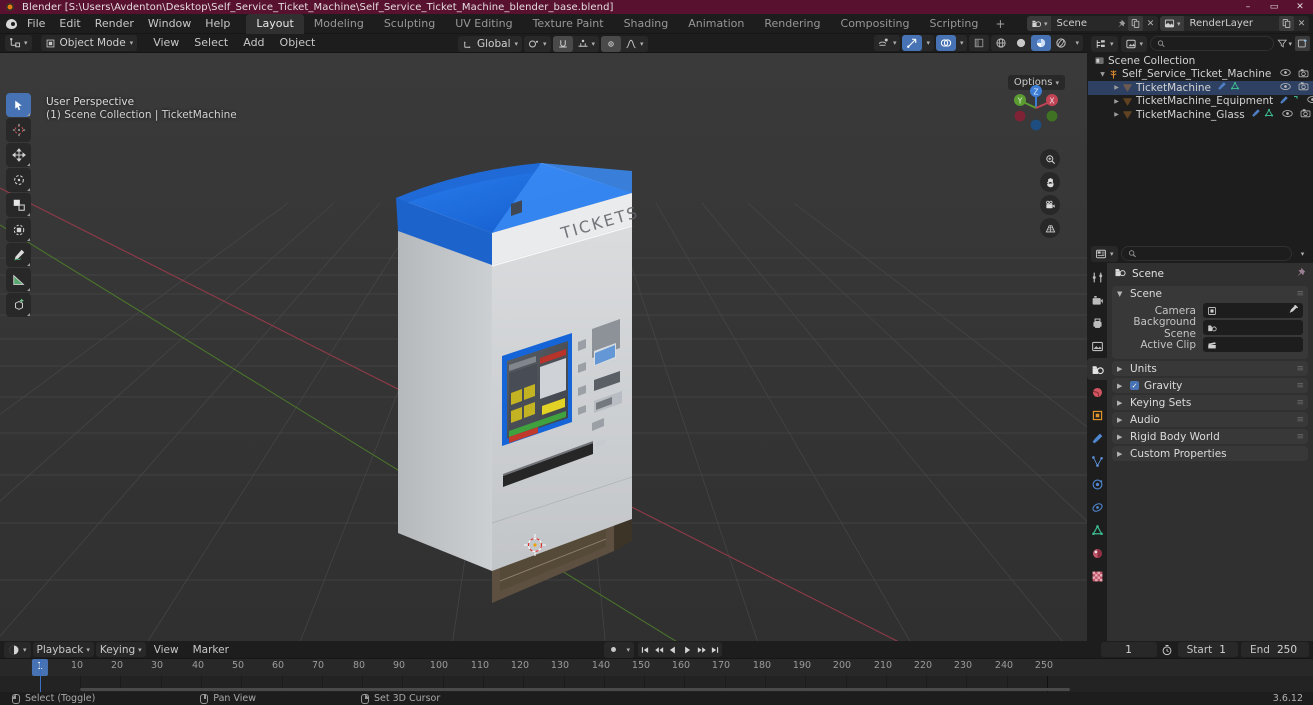  Describe the element at coordinates (1104, 253) in the screenshot. I see `properties-editor-type: ▾` at that location.